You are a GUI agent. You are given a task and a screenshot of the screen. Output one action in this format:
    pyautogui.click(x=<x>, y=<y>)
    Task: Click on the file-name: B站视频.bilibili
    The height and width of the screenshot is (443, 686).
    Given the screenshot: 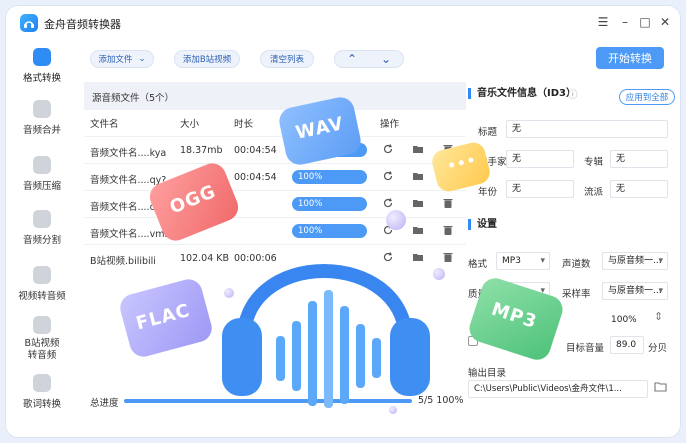 What is the action you would take?
    pyautogui.click(x=123, y=261)
    